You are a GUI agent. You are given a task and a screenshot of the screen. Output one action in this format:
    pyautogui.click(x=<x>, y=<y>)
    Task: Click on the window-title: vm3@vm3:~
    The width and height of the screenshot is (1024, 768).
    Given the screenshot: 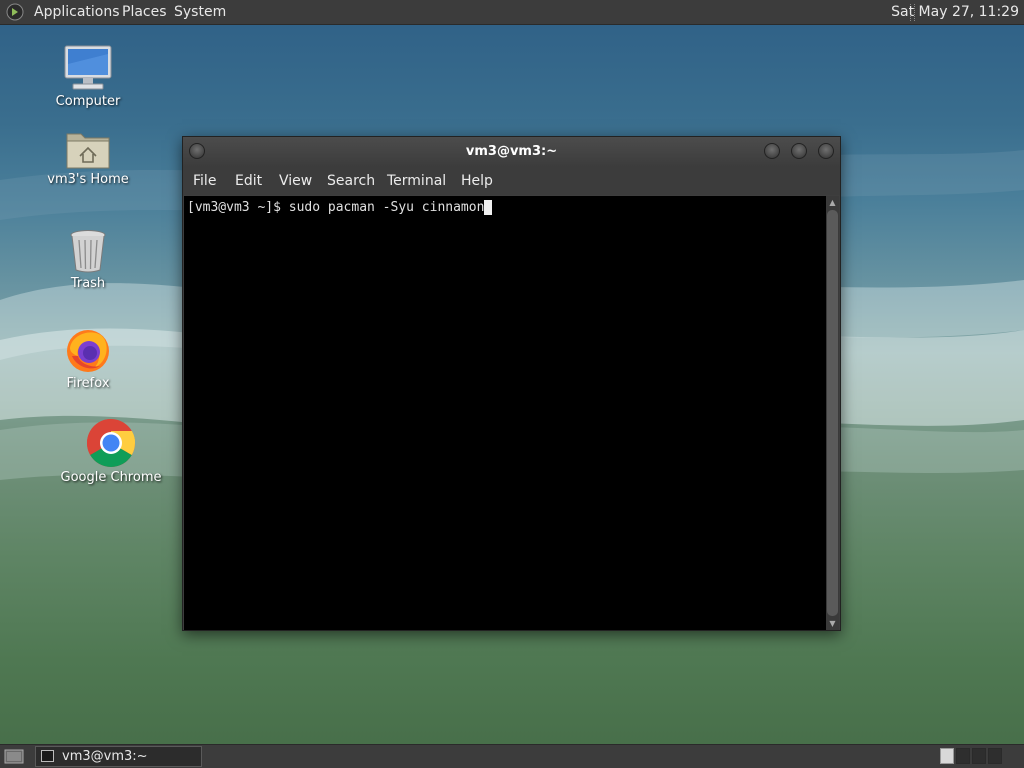 What is the action you would take?
    pyautogui.click(x=511, y=151)
    